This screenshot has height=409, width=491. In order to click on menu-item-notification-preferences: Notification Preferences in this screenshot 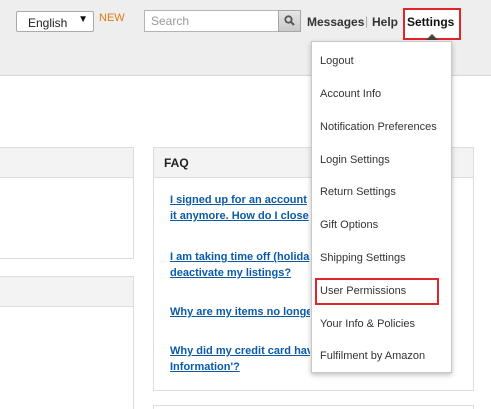, I will do `click(378, 127)`.